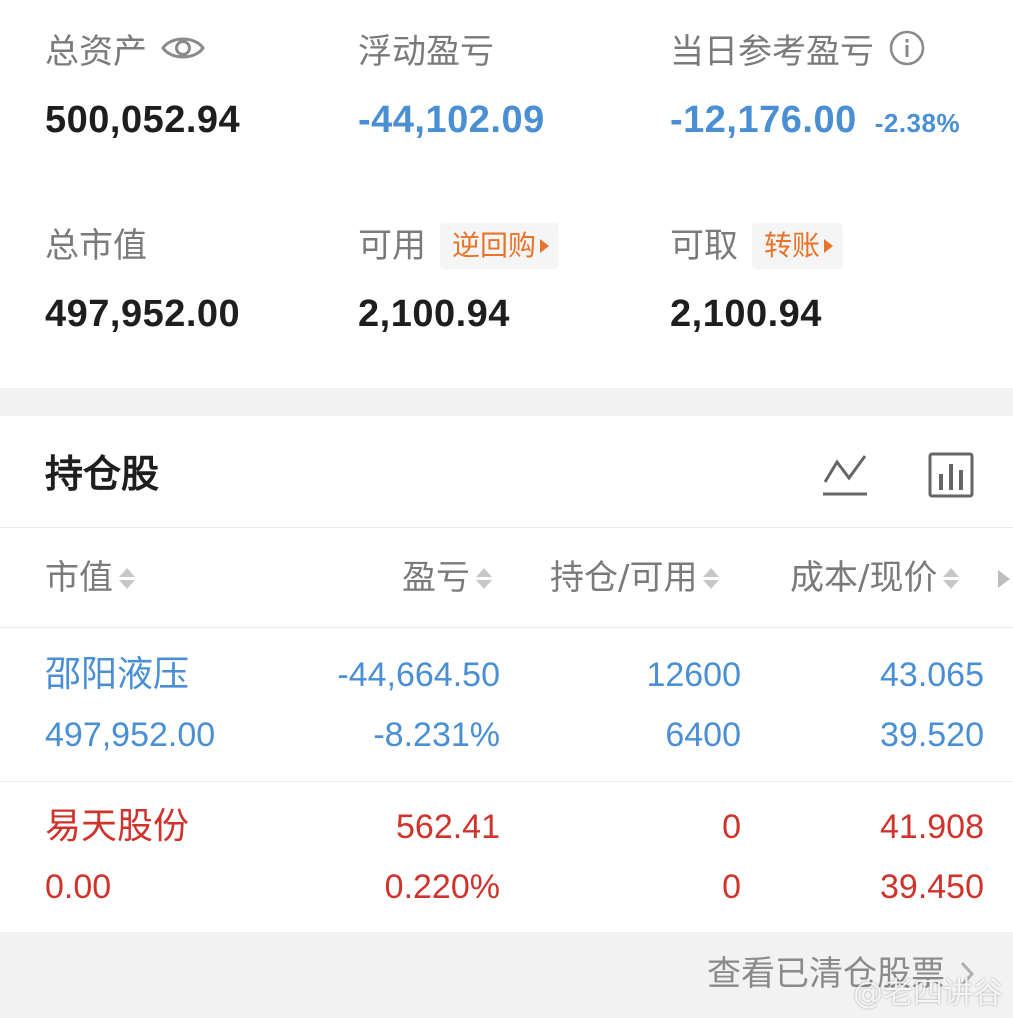 The image size is (1013, 1018). What do you see at coordinates (704, 246) in the screenshot?
I see `withdrawable-label: 可取` at bounding box center [704, 246].